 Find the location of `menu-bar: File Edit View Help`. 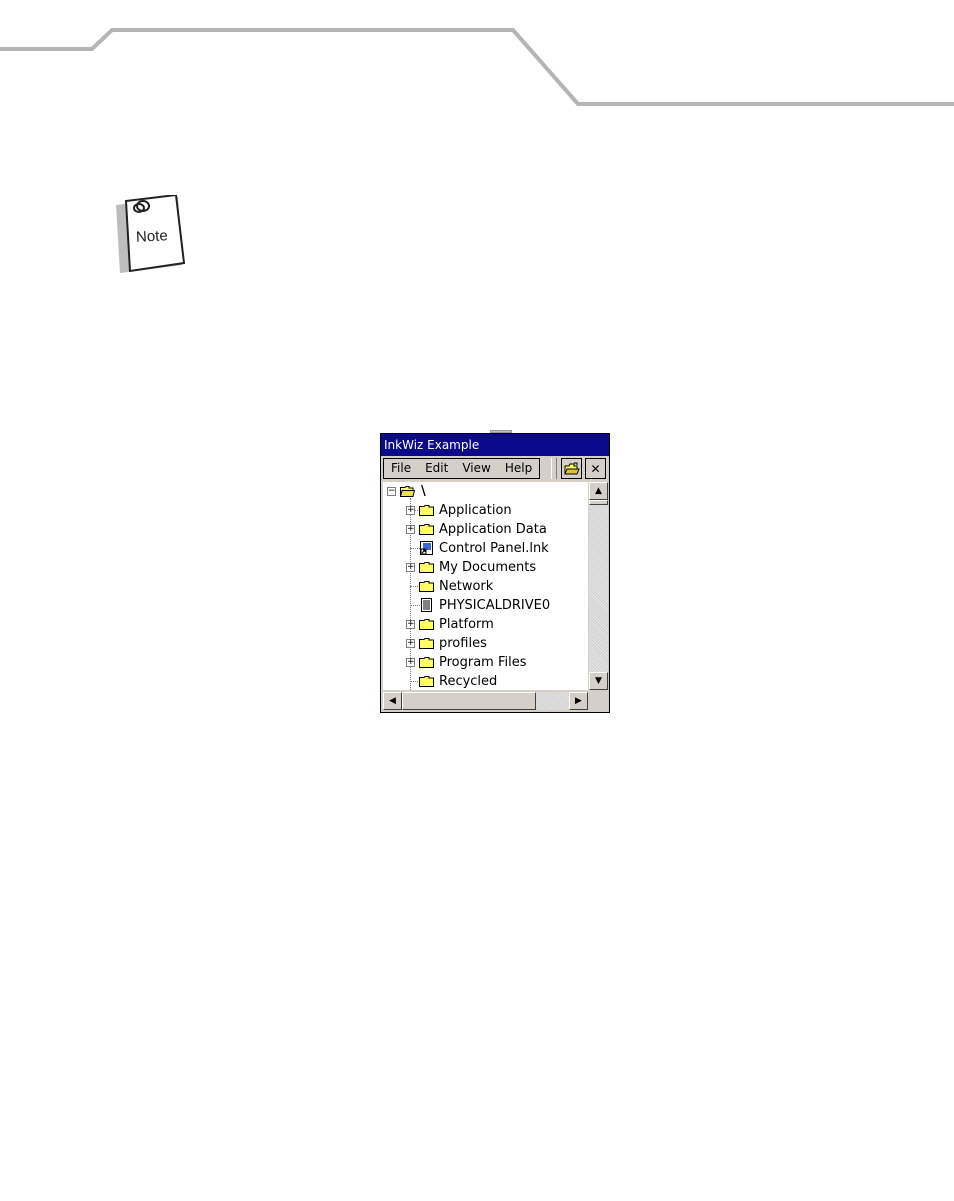

menu-bar: File Edit View Help is located at coordinates (461, 468).